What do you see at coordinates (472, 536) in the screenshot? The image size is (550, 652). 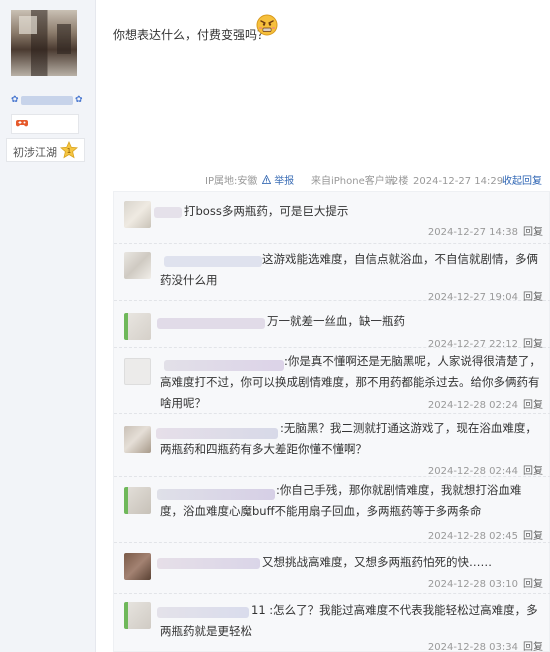 I see `reply-time: 2024-12-28 02:45` at bounding box center [472, 536].